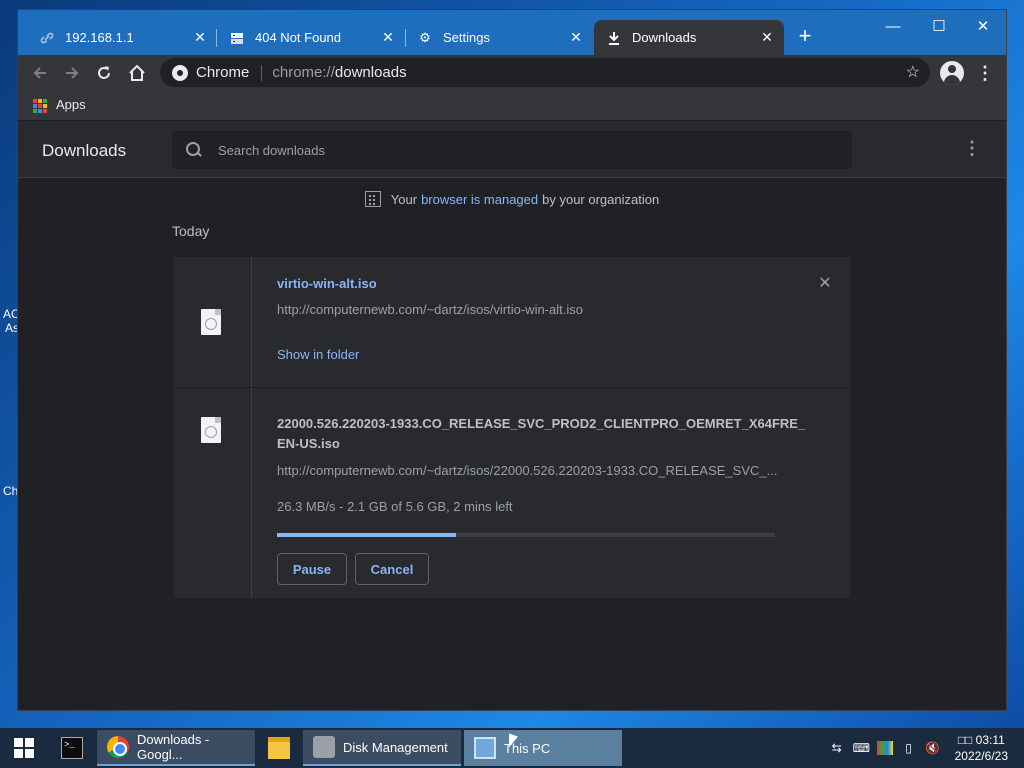 Image resolution: width=1024 pixels, height=768 pixels. Describe the element at coordinates (485, 748) in the screenshot. I see `this-pc-icon` at that location.